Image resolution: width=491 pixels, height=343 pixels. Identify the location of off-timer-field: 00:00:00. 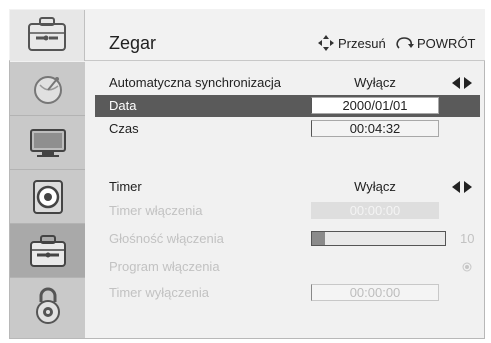
(375, 292).